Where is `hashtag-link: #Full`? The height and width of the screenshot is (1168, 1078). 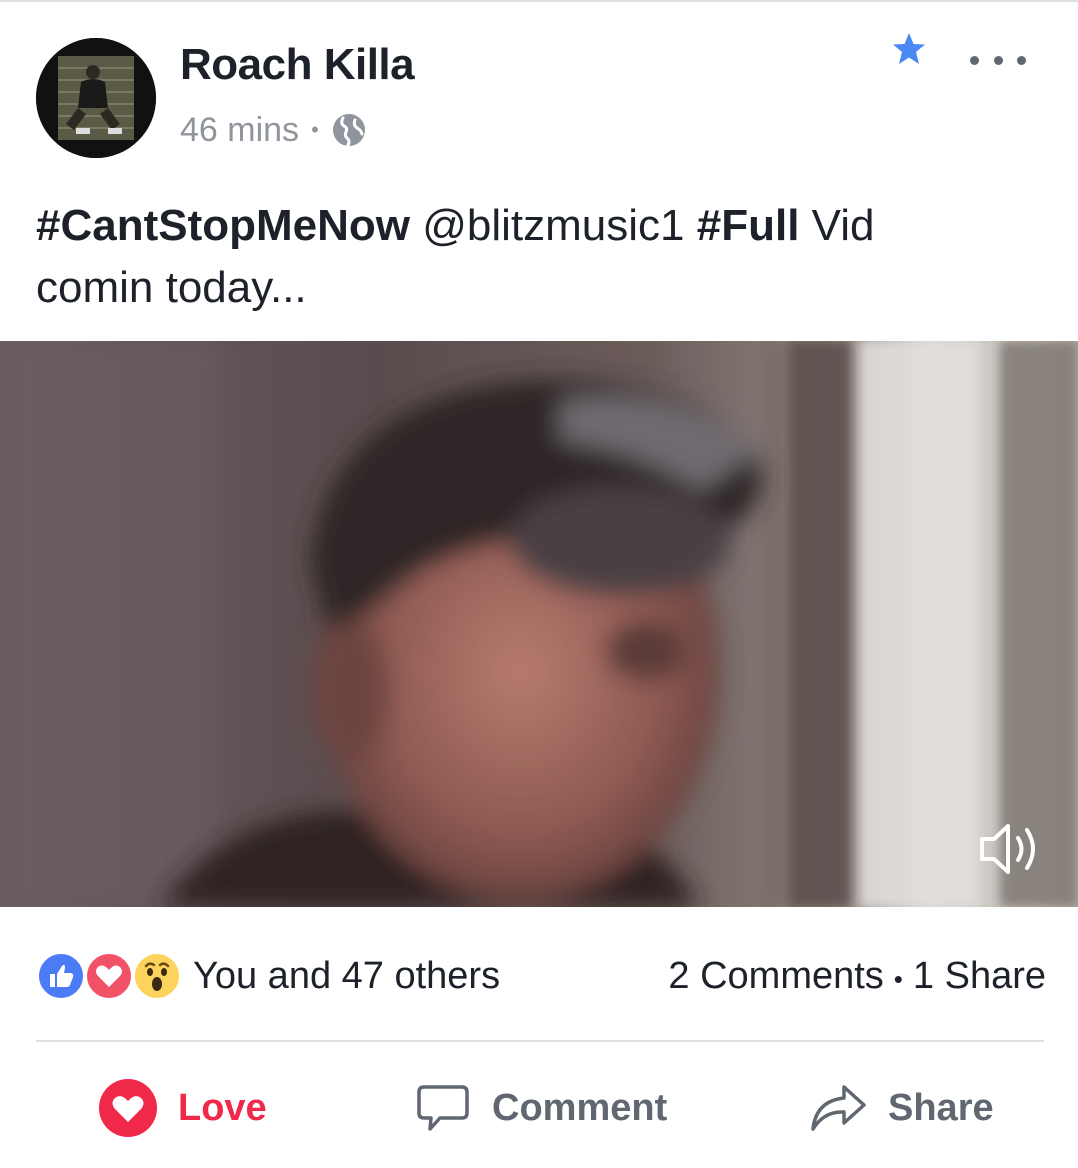
hashtag-link: #Full is located at coordinates (748, 225).